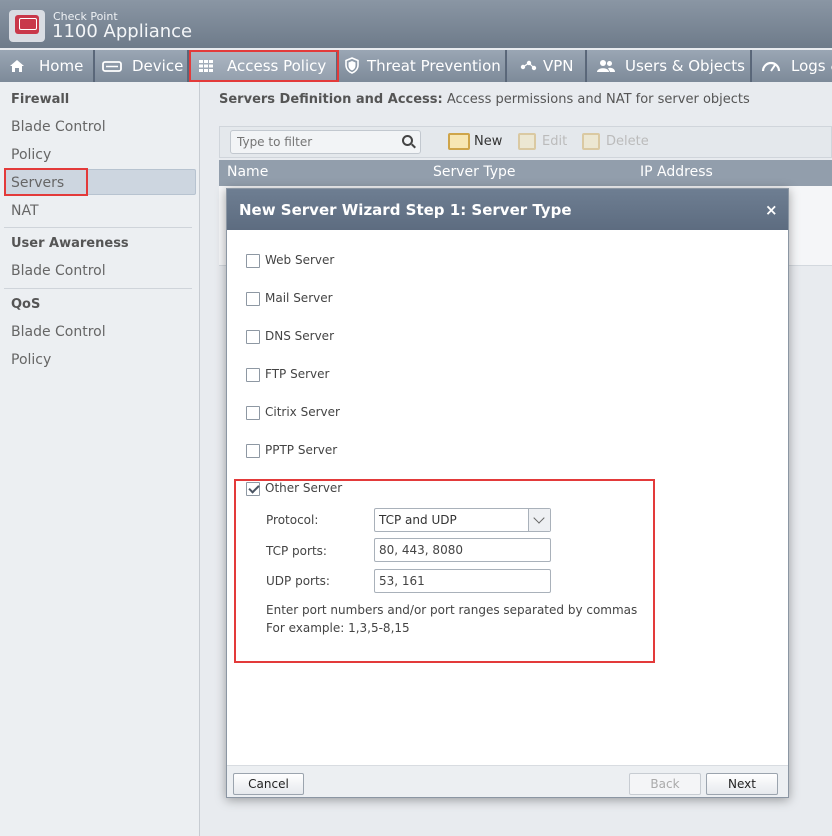 The width and height of the screenshot is (832, 836). What do you see at coordinates (338, 628) in the screenshot?
I see `ports-hint-line2: For example: 1,3,5-8,15` at bounding box center [338, 628].